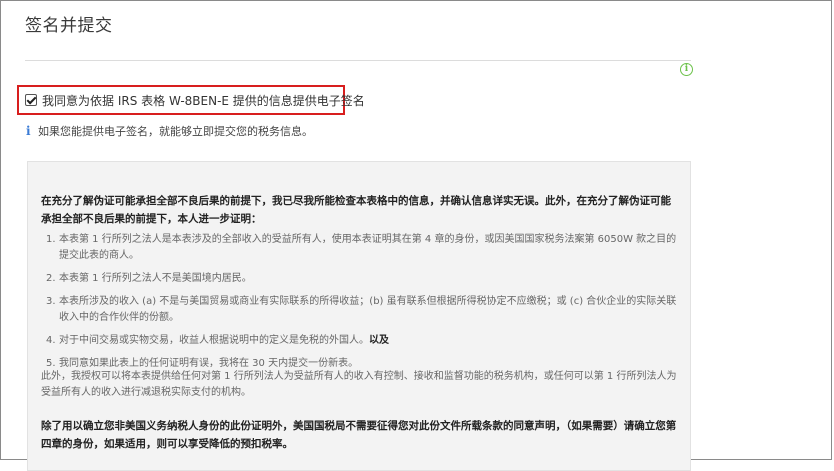 The width and height of the screenshot is (834, 471). I want to click on esign-consent-label: 我同意为依据 IRS 表格 W-8BEN-E 提供的信息提供电子签名, so click(203, 100).